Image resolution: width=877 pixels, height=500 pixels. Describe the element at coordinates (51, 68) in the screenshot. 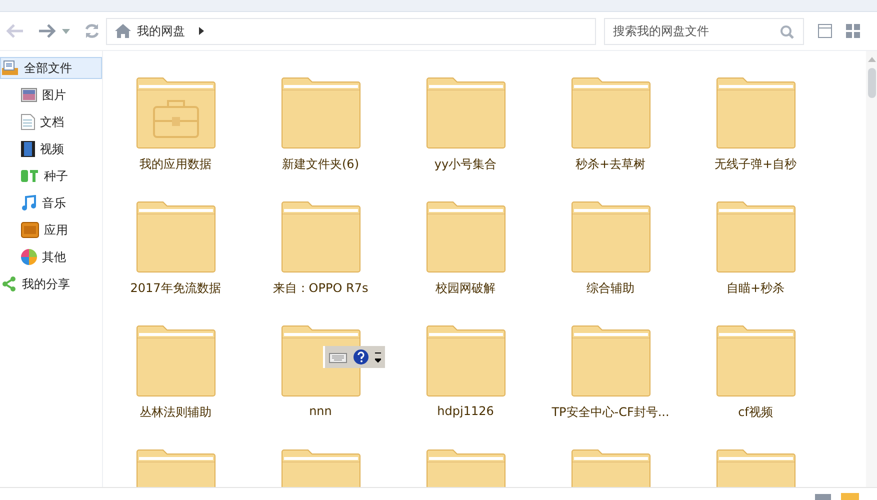

I see `sidebar-item: 全部文件` at that location.